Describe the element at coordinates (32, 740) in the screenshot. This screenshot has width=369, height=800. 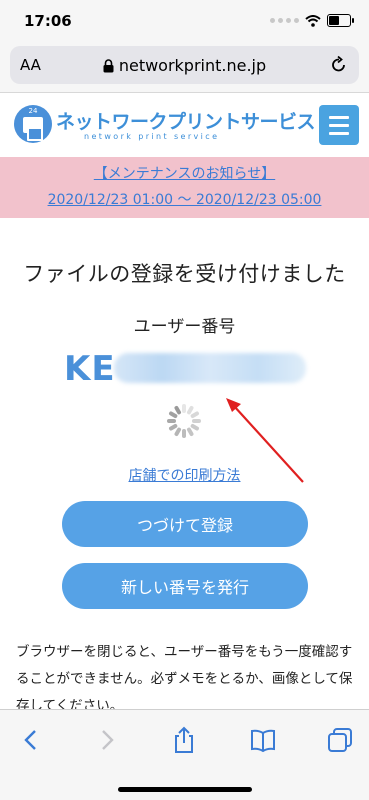
I see `back-icon` at that location.